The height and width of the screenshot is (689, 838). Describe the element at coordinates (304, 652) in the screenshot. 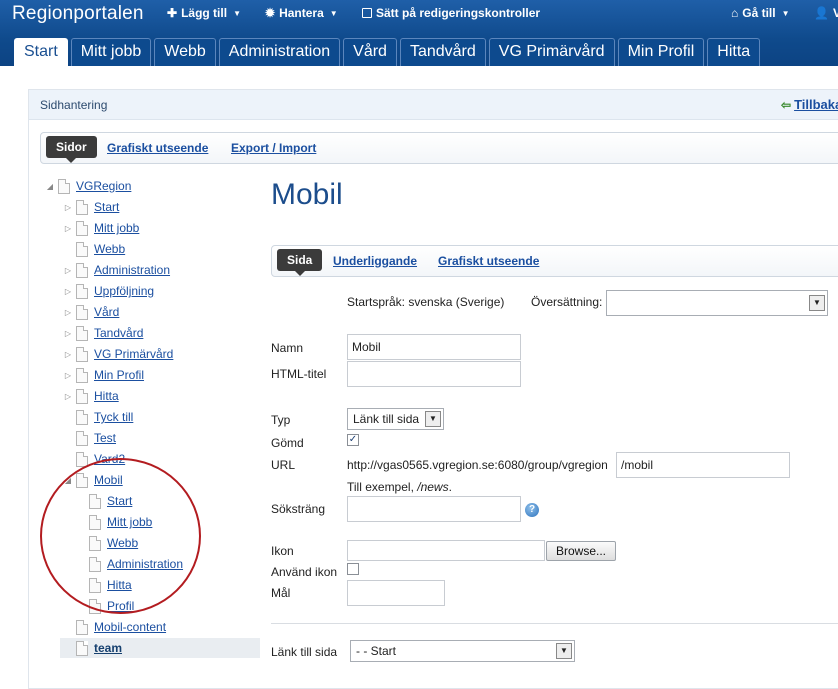

I see `link-to-page-label: Länk till sida` at that location.